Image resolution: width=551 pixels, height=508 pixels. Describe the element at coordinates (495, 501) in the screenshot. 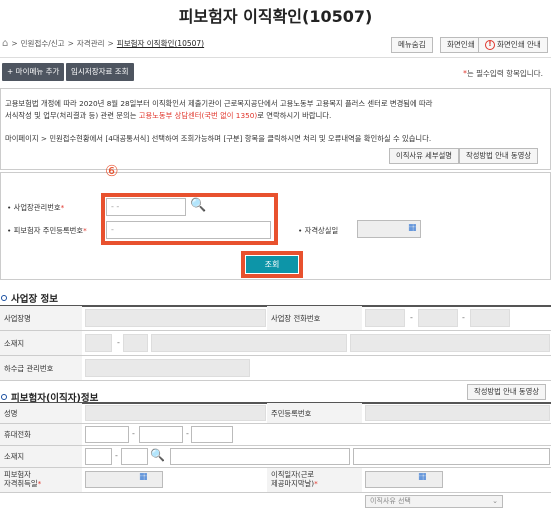

I see `chevron-down-icon: ⌄` at that location.